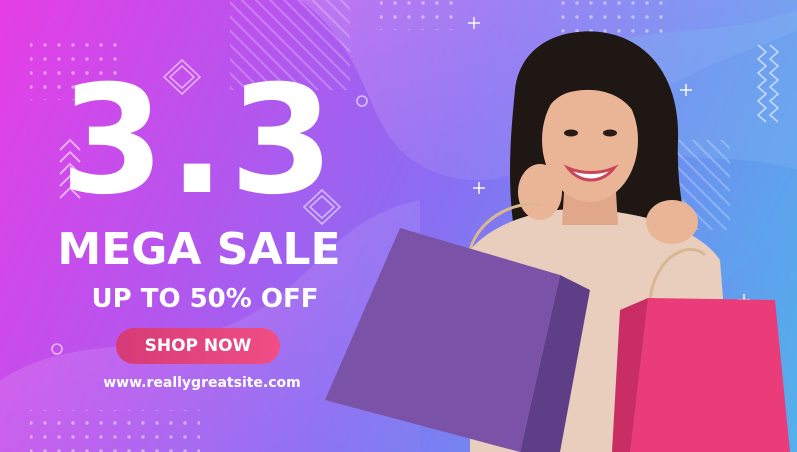 The height and width of the screenshot is (452, 797). I want to click on sale-date-headline: 3.3, so click(199, 141).